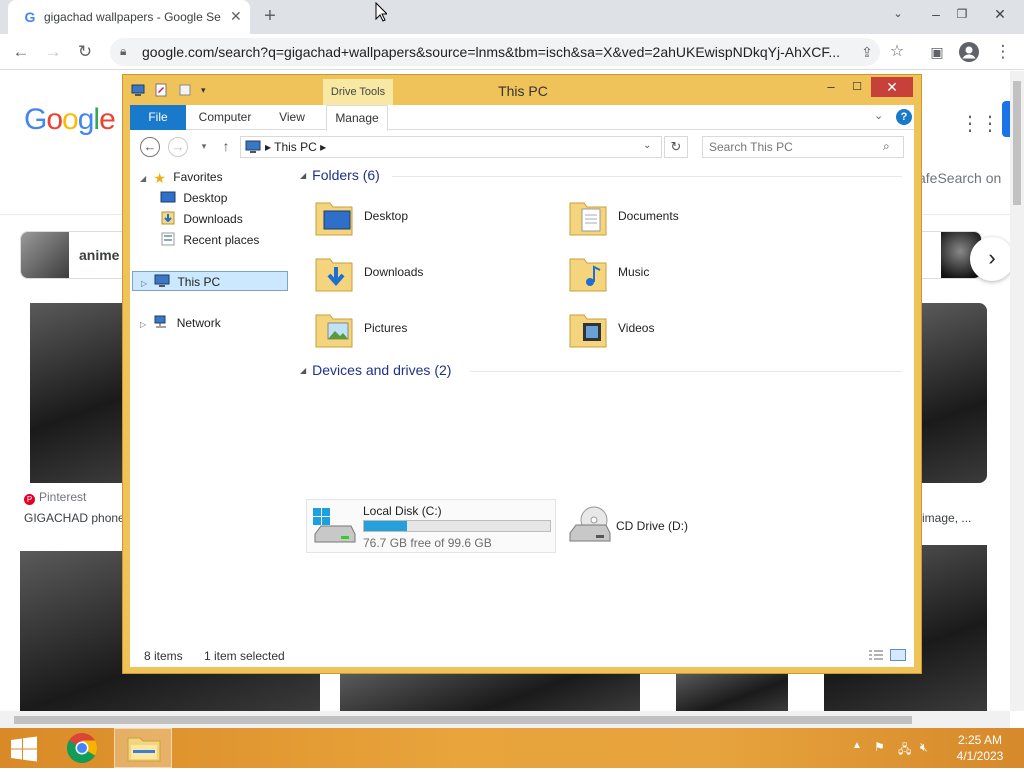 The height and width of the screenshot is (772, 1024). What do you see at coordinates (904, 117) in the screenshot?
I see `help-icon: ?` at bounding box center [904, 117].